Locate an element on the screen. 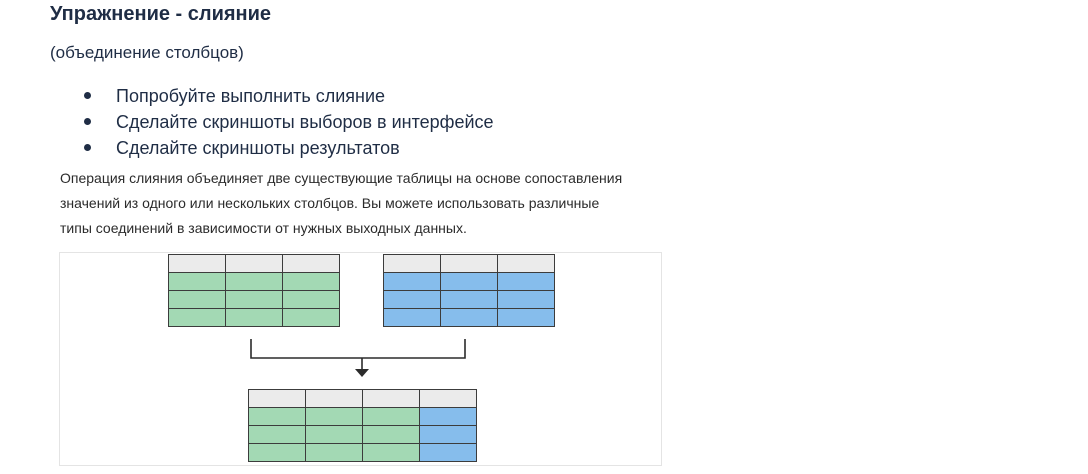 This screenshot has height=474, width=1088. right-table is located at coordinates (469, 290).